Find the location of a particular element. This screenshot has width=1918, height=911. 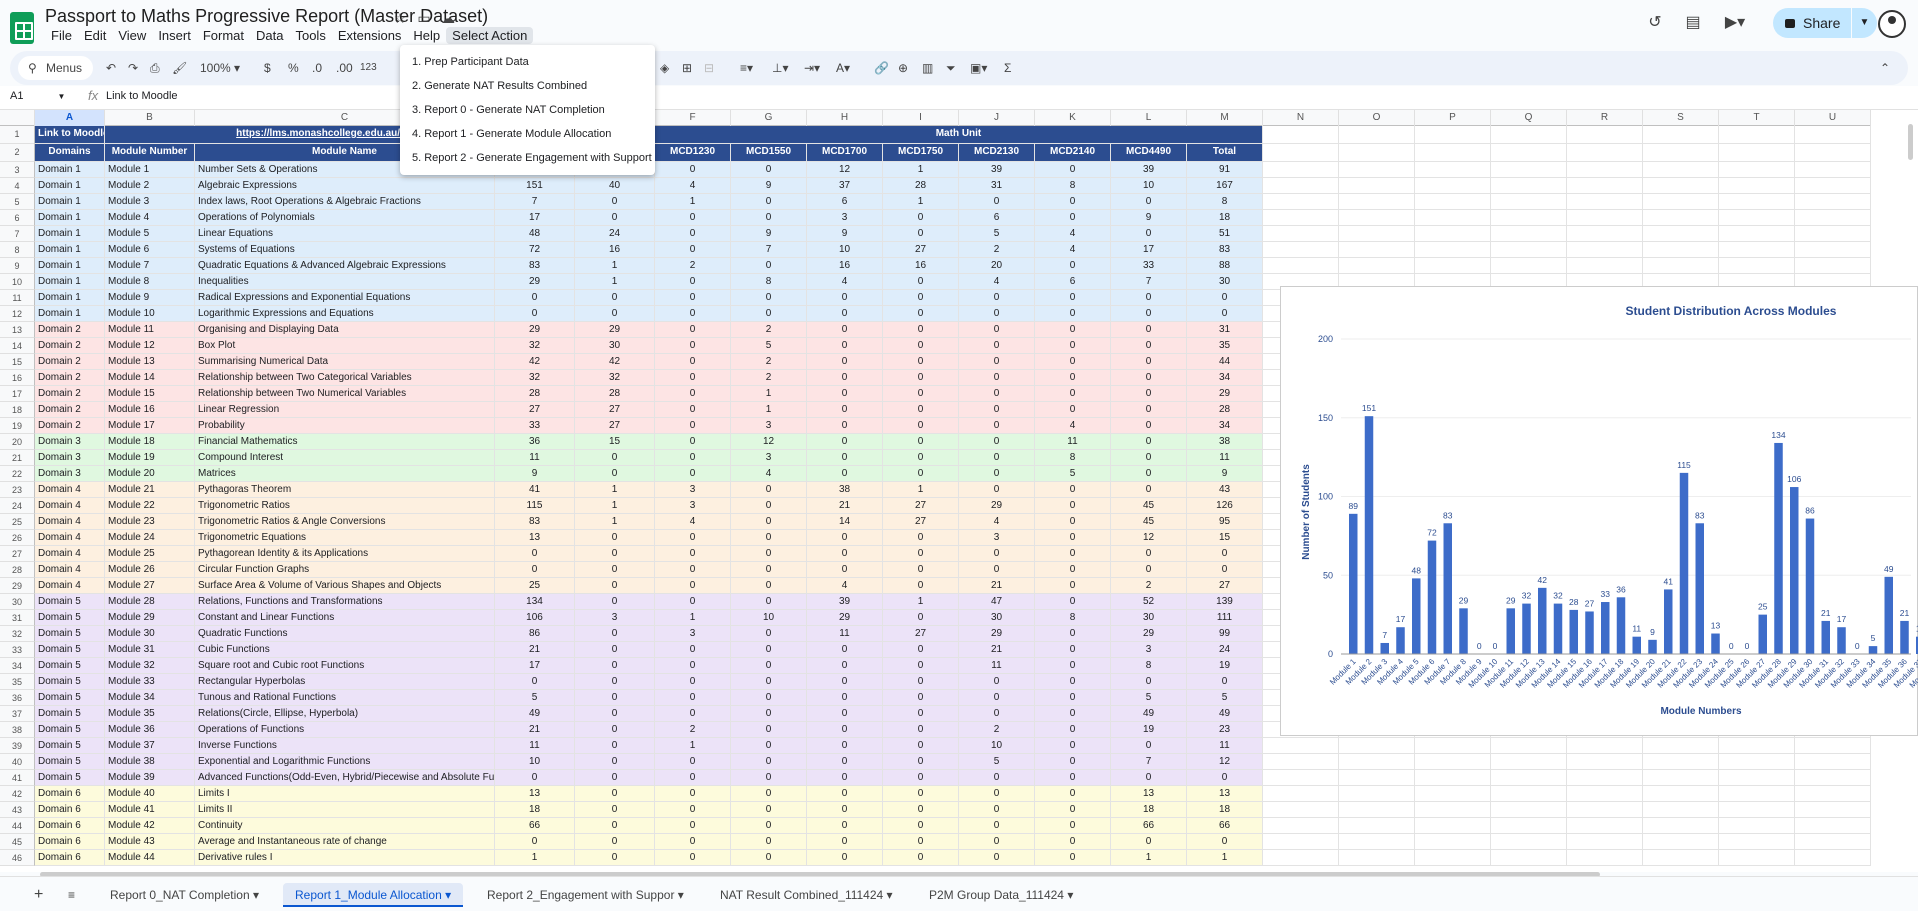

cell: 5 is located at coordinates (997, 762).